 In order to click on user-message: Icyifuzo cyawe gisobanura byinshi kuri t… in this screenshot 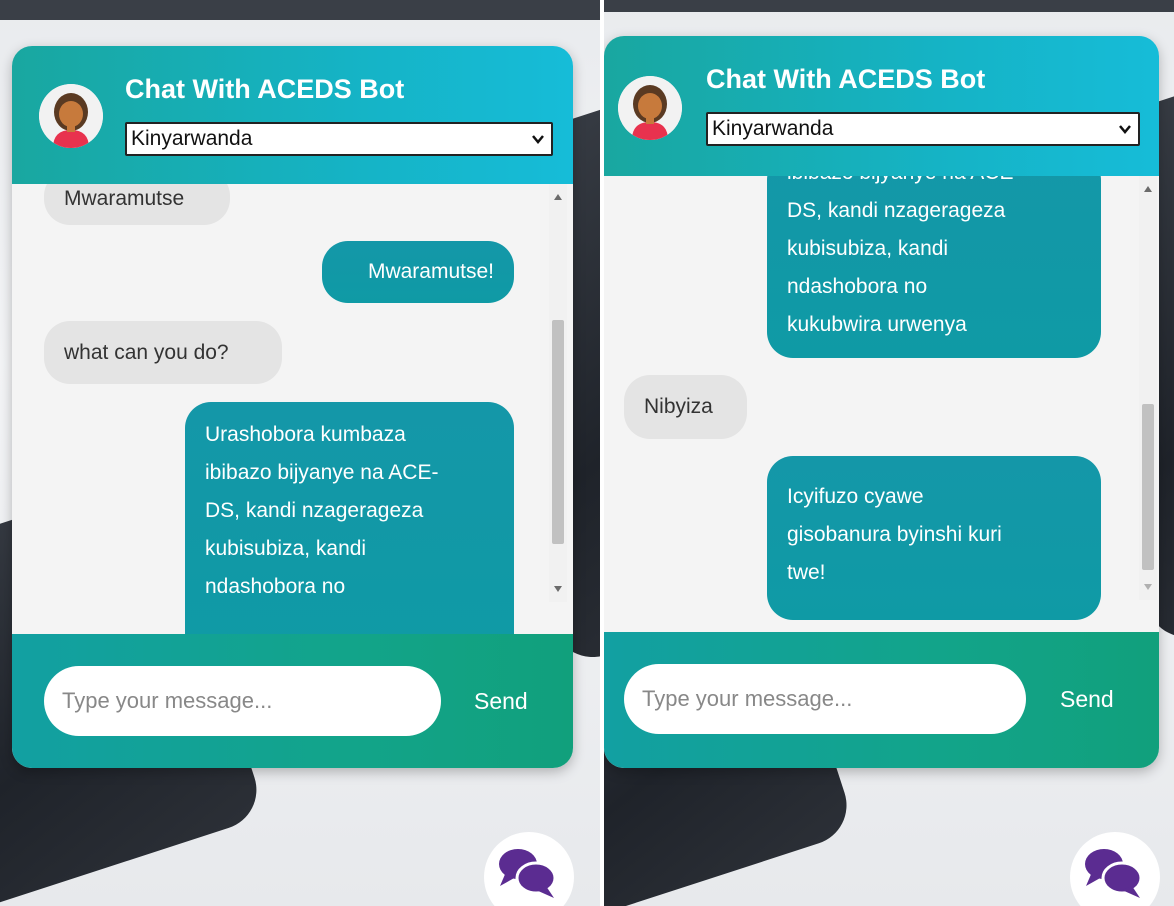, I will do `click(934, 538)`.